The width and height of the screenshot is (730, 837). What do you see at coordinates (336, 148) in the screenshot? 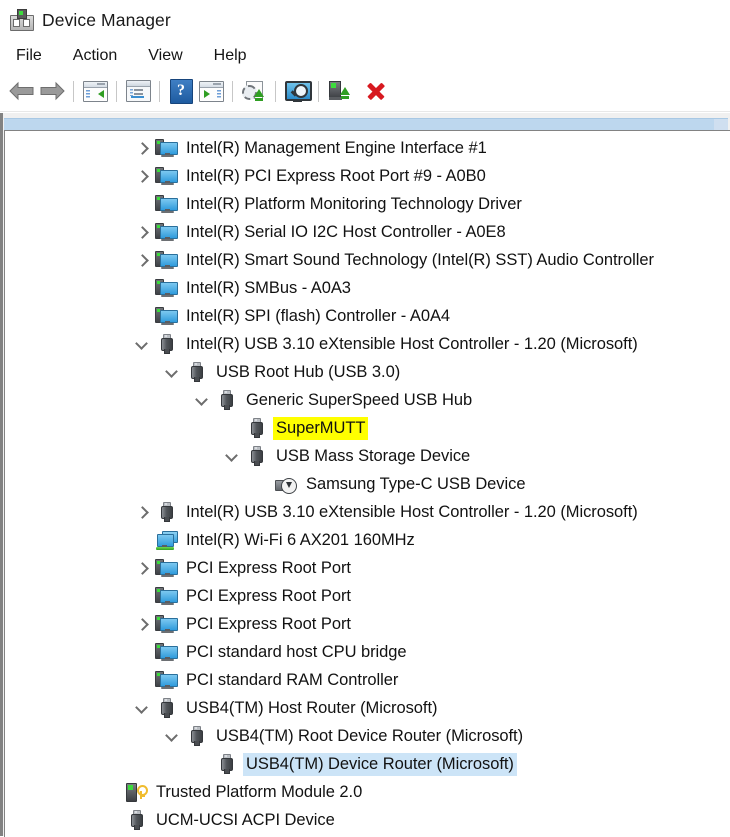
I see `tree-item-label: Intel(R) Management Engine Interface #1` at bounding box center [336, 148].